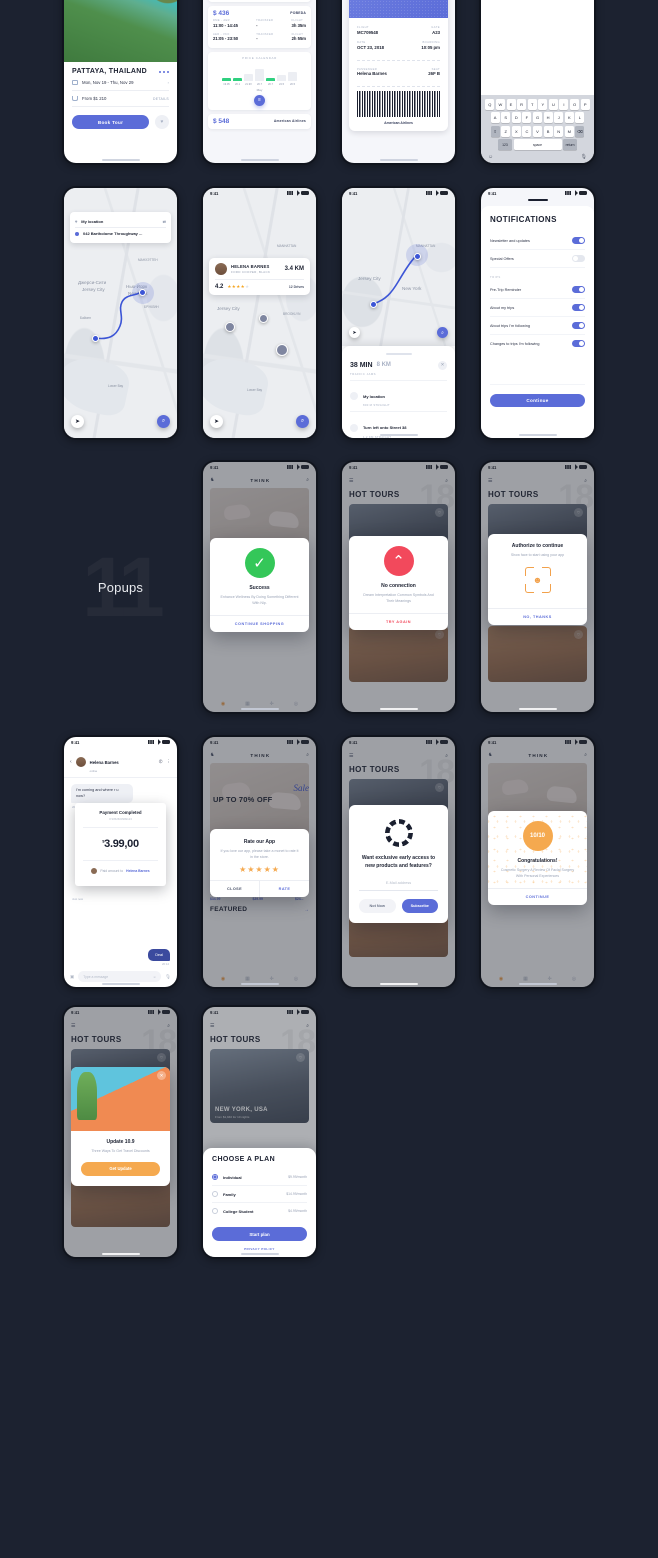 The height and width of the screenshot is (1558, 658). What do you see at coordinates (495, 131) in the screenshot?
I see `shift-key: ⇧` at bounding box center [495, 131].